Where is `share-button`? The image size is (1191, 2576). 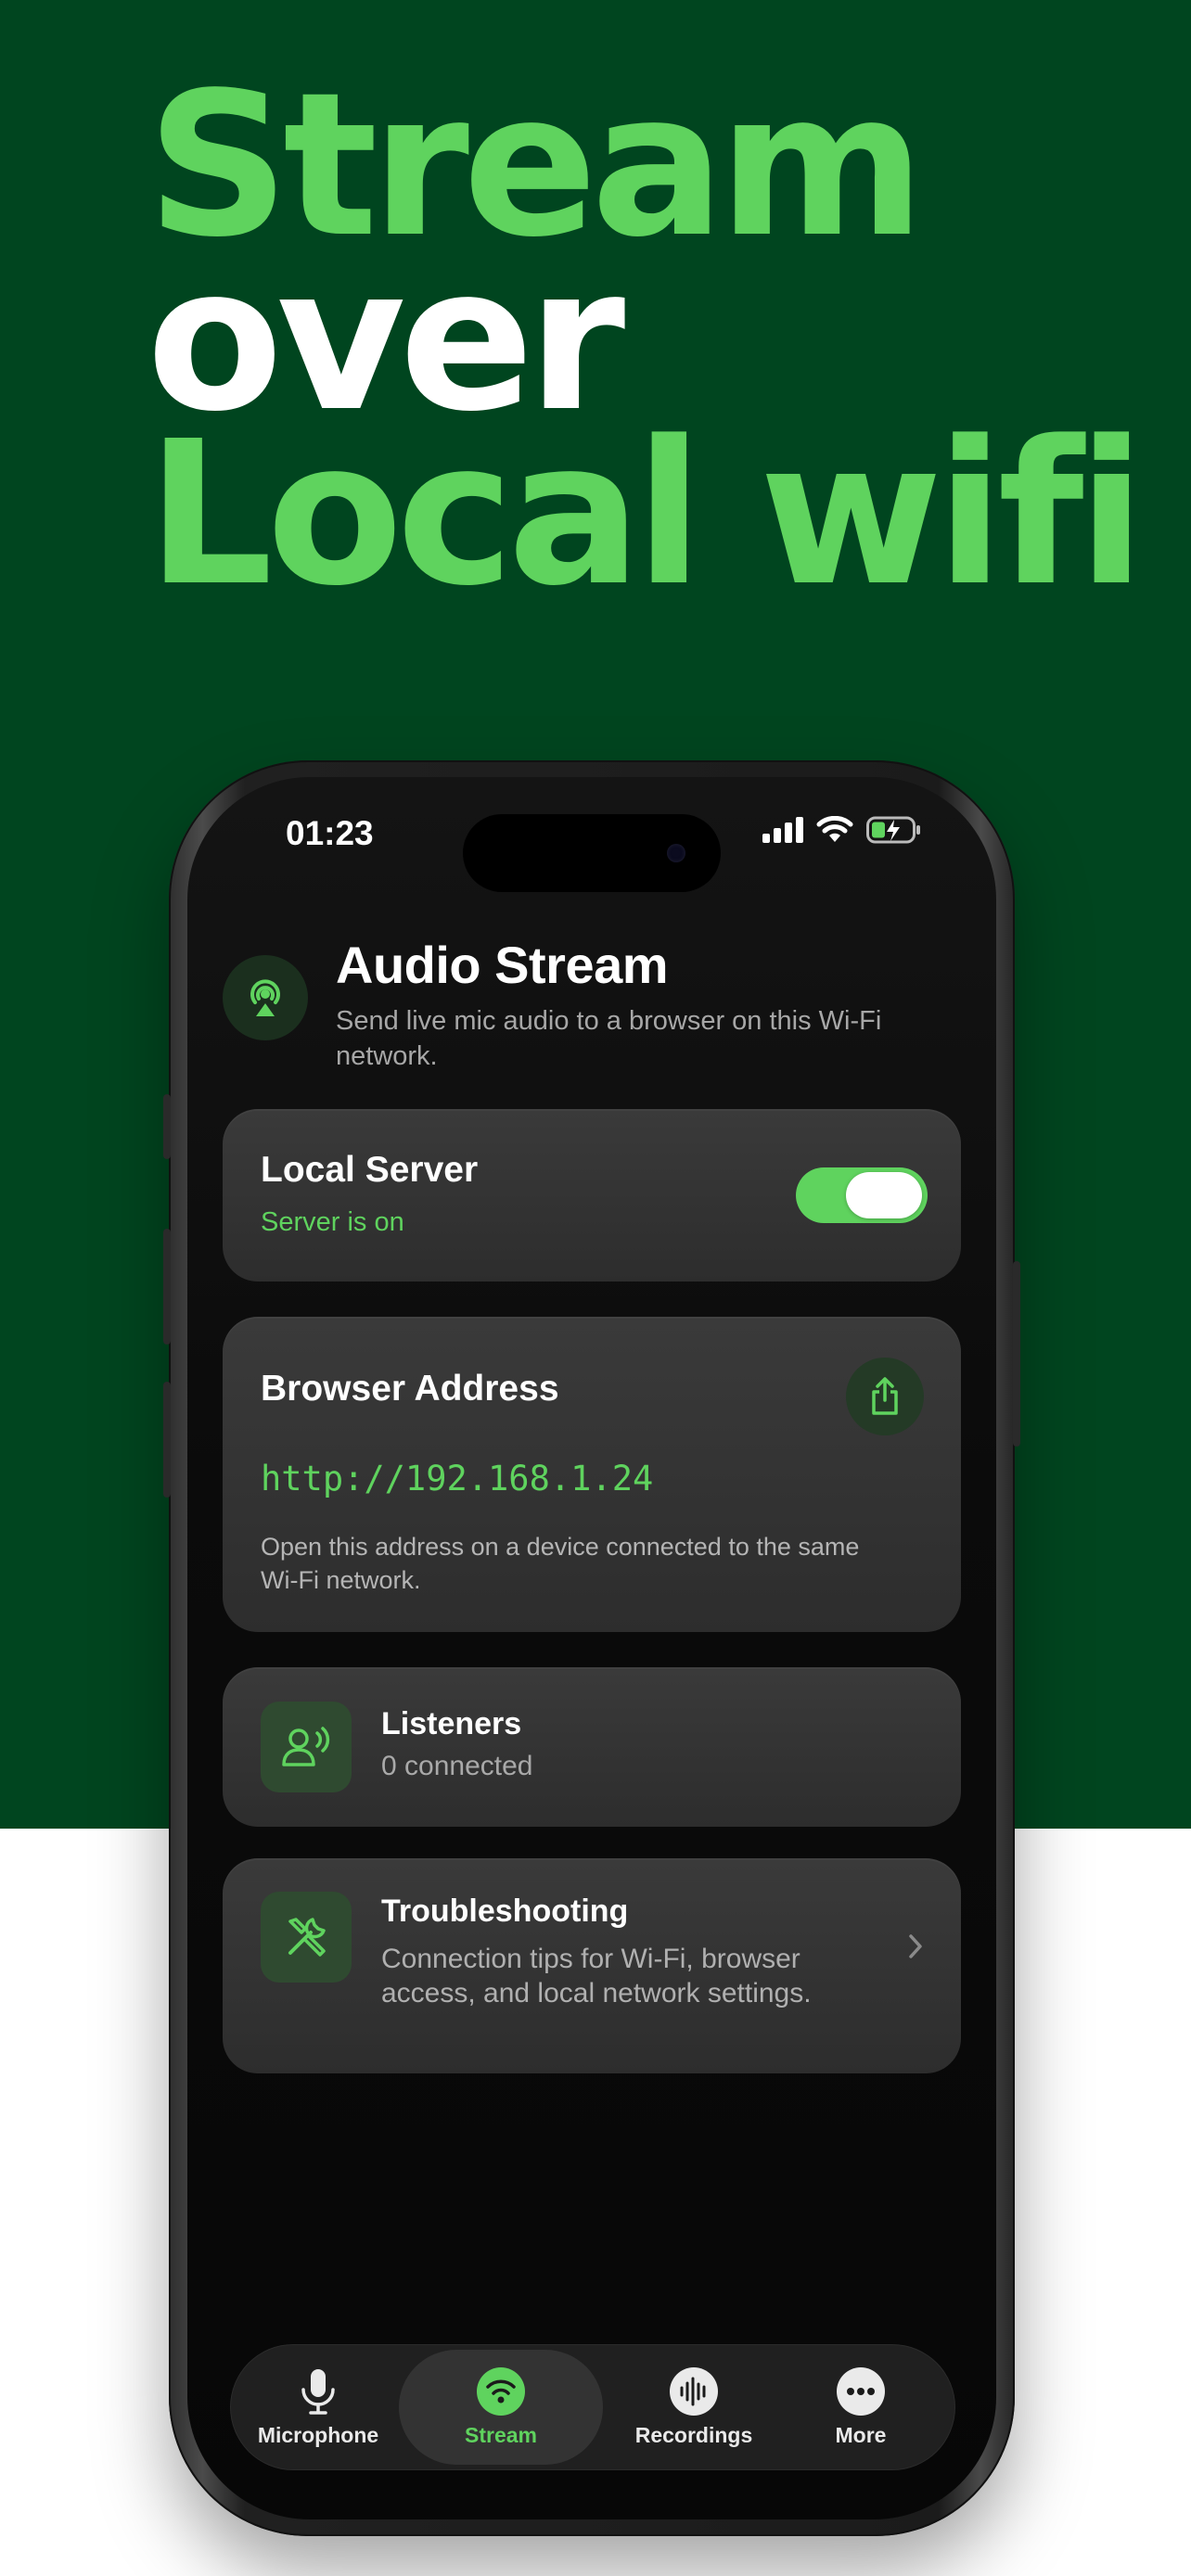
share-button is located at coordinates (885, 1397).